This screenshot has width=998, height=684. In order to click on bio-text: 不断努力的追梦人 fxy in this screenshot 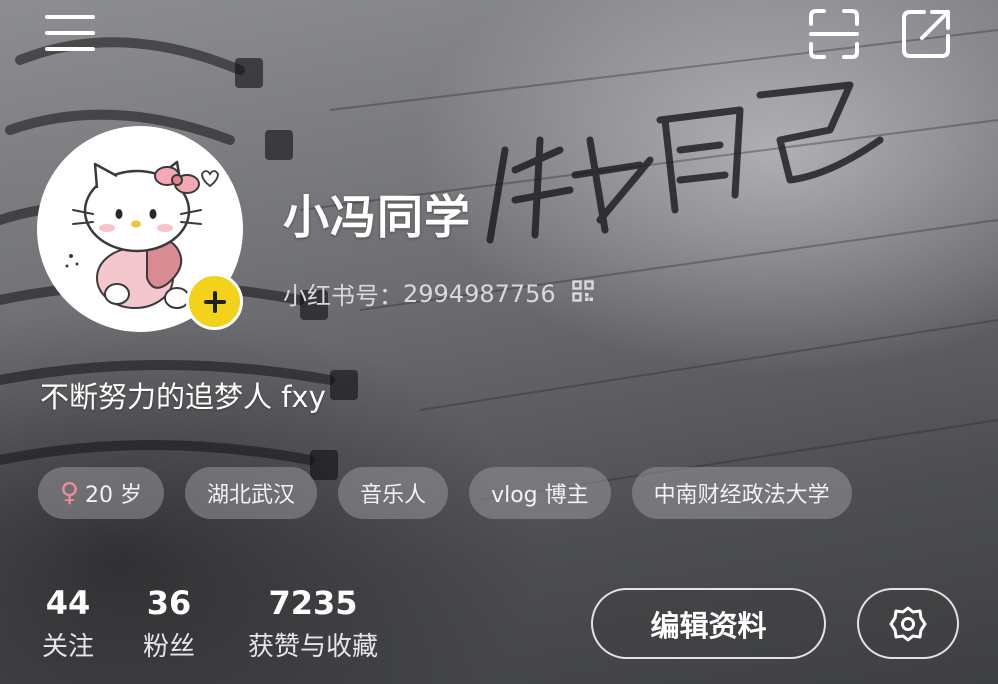, I will do `click(183, 397)`.